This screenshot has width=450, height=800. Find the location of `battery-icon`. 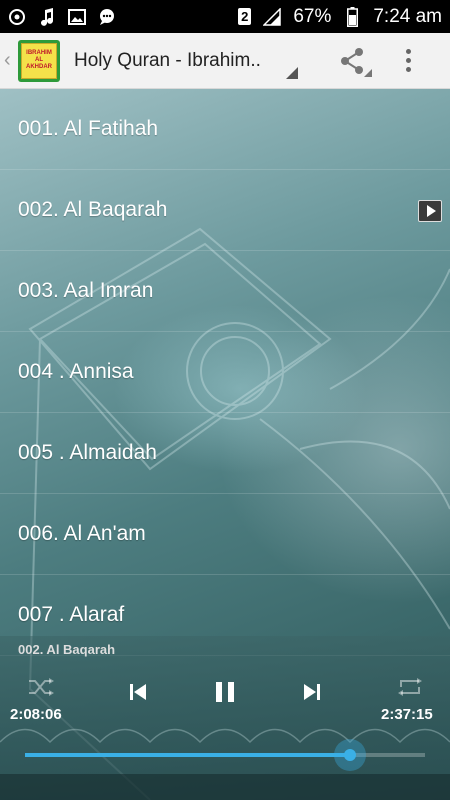

battery-icon is located at coordinates (352, 16).